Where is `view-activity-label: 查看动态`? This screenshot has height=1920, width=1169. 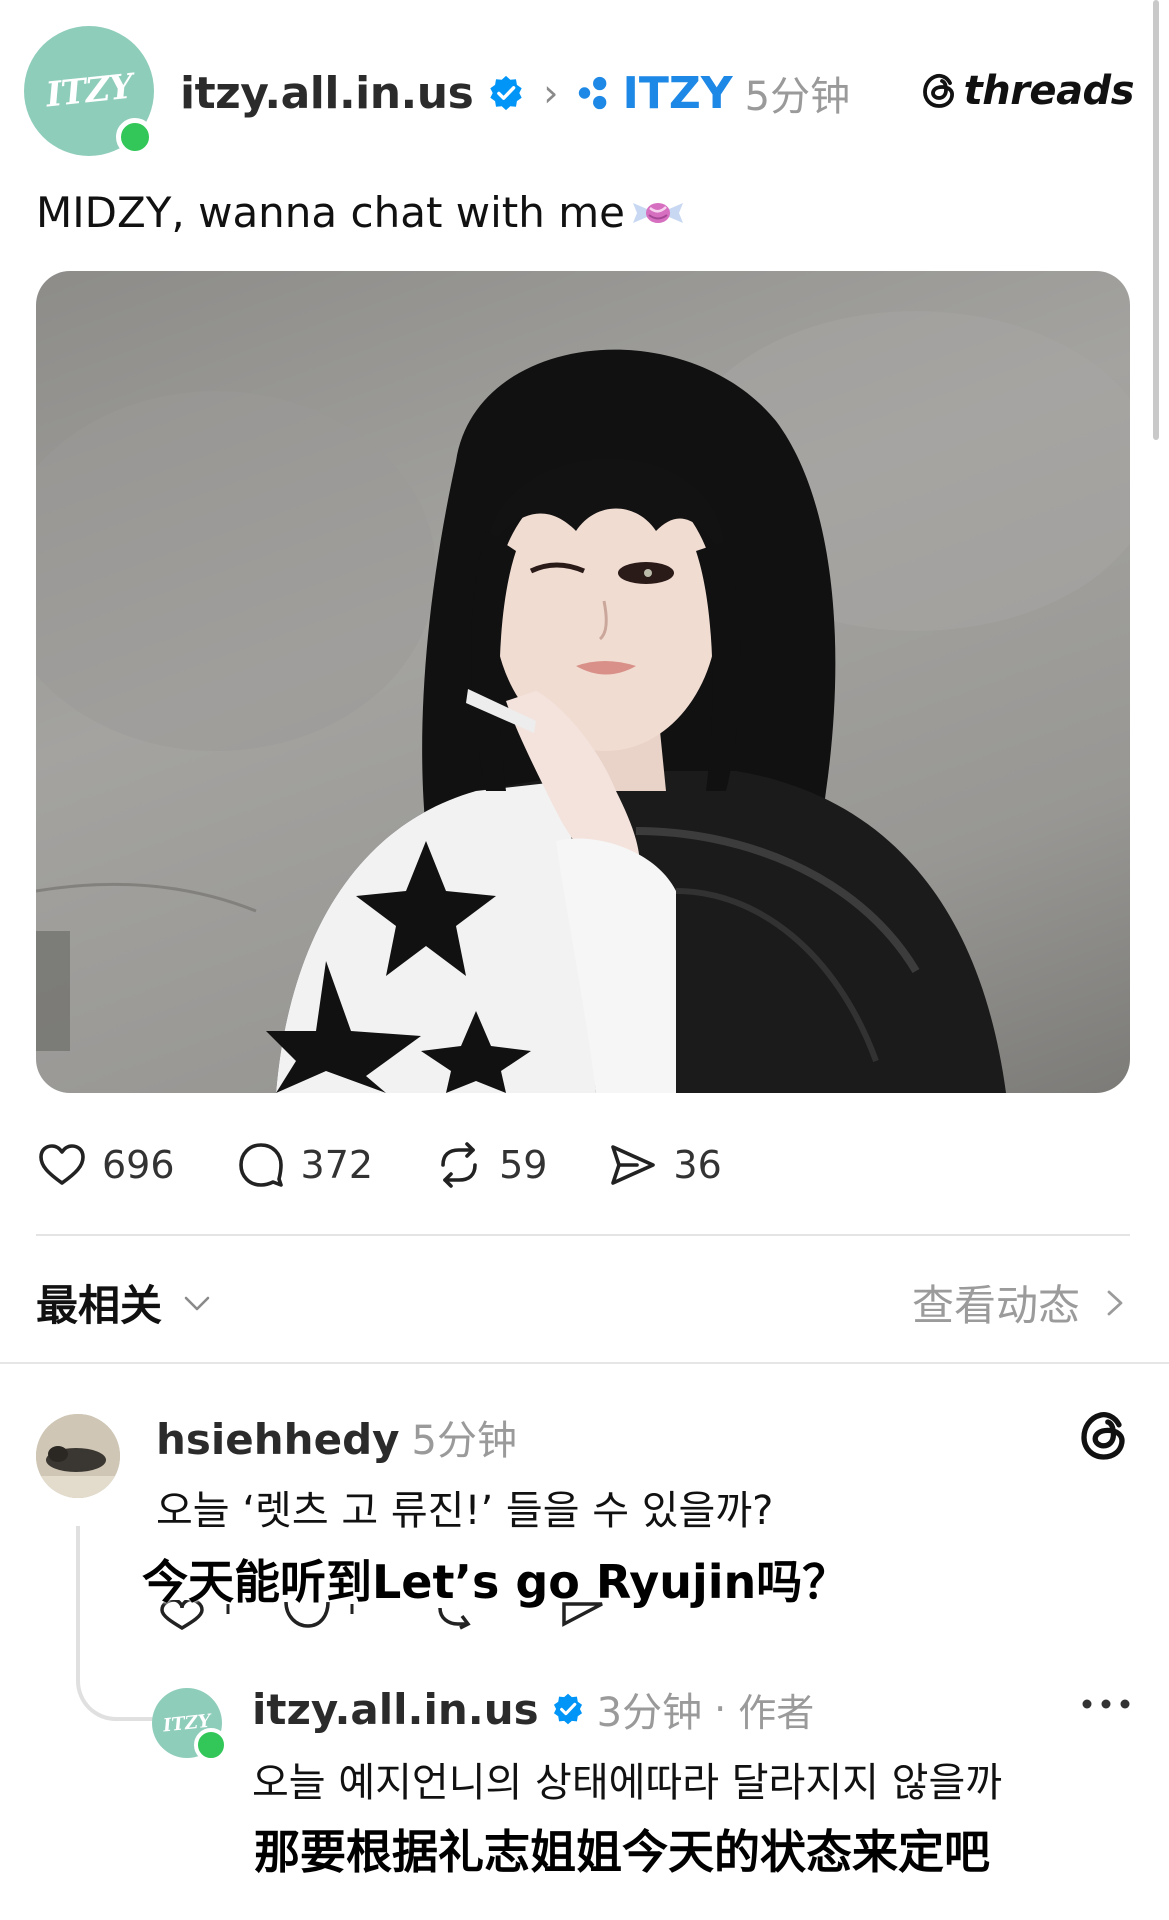 view-activity-label: 查看动态 is located at coordinates (995, 1305).